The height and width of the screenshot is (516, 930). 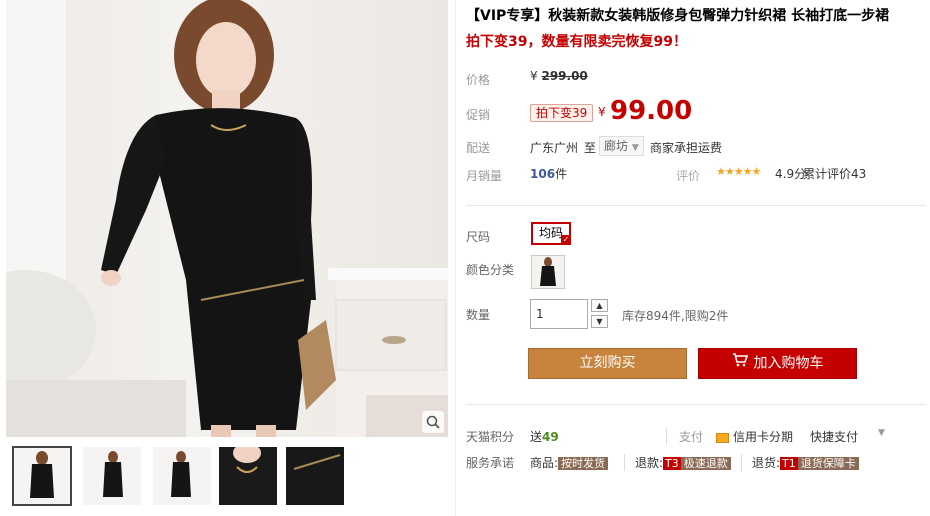 What do you see at coordinates (834, 436) in the screenshot?
I see `payment-quick: 快捷支付` at bounding box center [834, 436].